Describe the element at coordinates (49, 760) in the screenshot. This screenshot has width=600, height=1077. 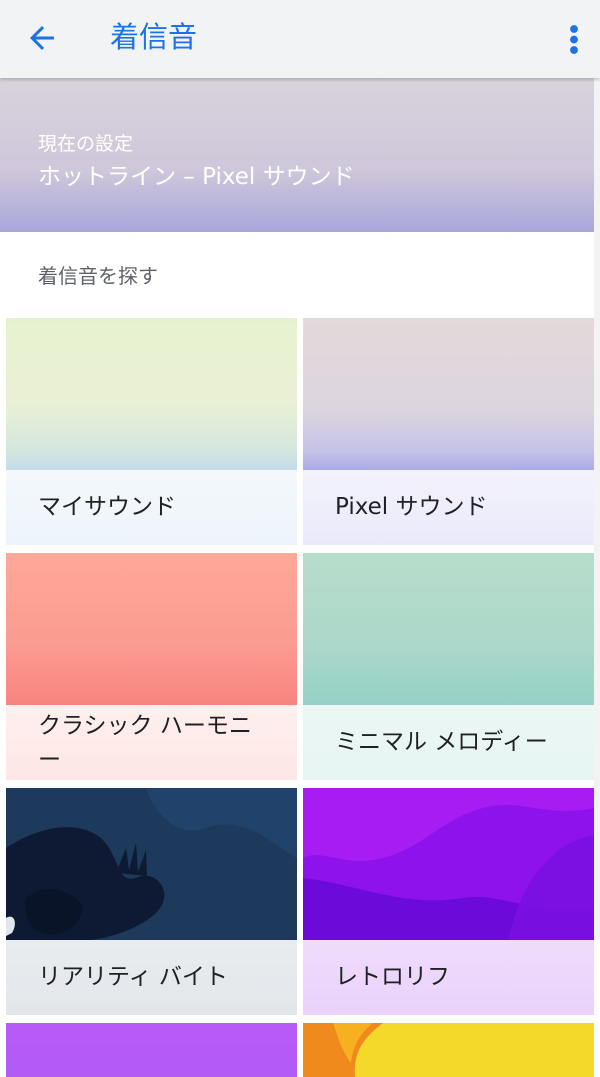
I see `tile-label-line2: ー` at that location.